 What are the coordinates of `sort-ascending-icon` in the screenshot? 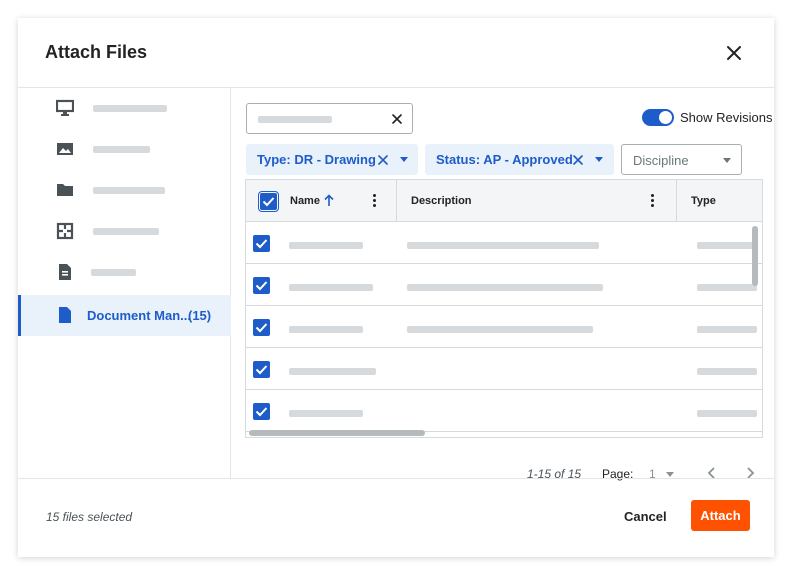 It's located at (329, 203).